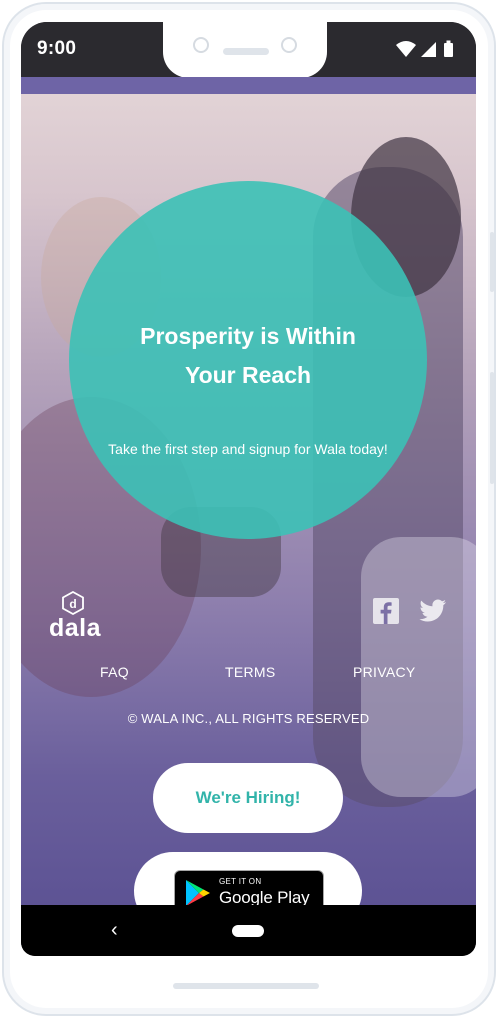  Describe the element at coordinates (386, 611) in the screenshot. I see `facebook-icon` at that location.